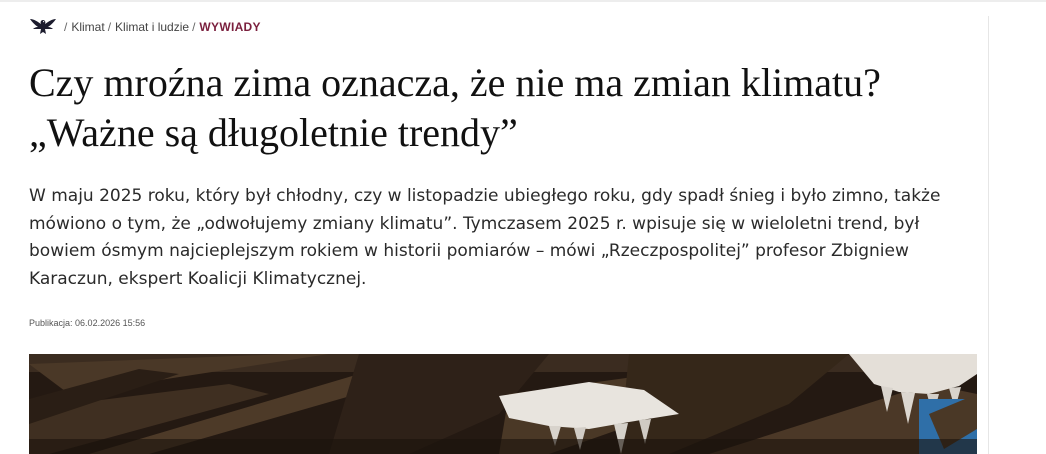 The width and height of the screenshot is (1046, 454). What do you see at coordinates (110, 323) in the screenshot?
I see `publication-datetime: 06.02.2026 15:56` at bounding box center [110, 323].